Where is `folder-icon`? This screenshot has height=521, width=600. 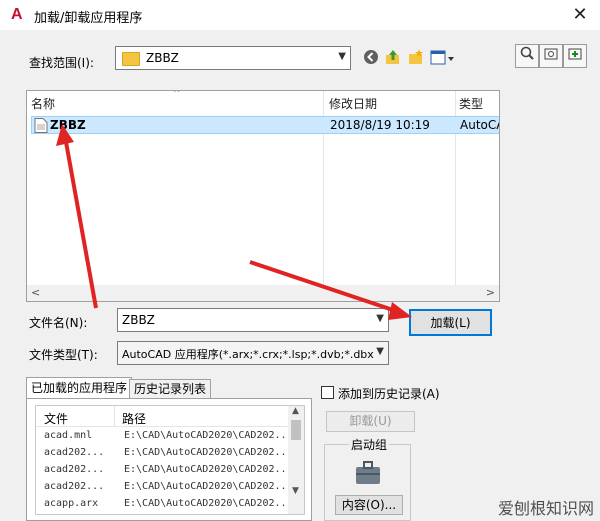
folder-icon is located at coordinates (131, 59).